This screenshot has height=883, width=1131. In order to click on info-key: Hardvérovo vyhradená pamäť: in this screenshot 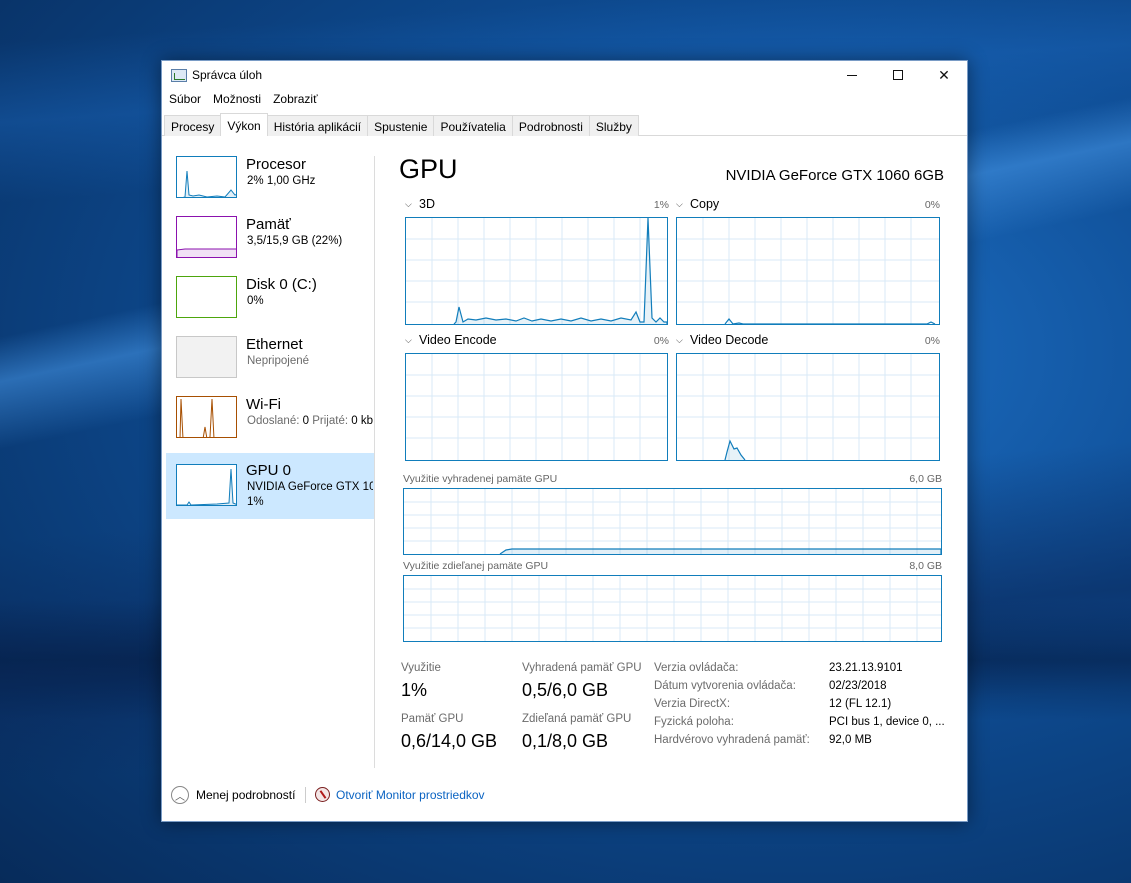, I will do `click(732, 740)`.